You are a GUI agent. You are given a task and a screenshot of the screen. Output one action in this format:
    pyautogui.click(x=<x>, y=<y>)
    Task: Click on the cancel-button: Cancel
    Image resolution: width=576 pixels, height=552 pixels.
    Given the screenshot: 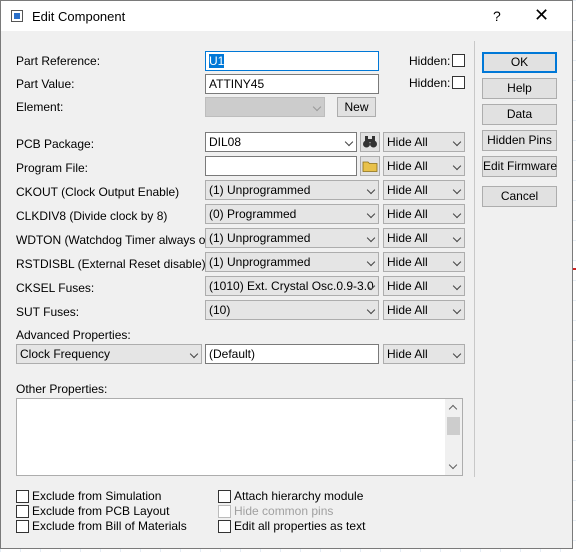 What is the action you would take?
    pyautogui.click(x=519, y=196)
    